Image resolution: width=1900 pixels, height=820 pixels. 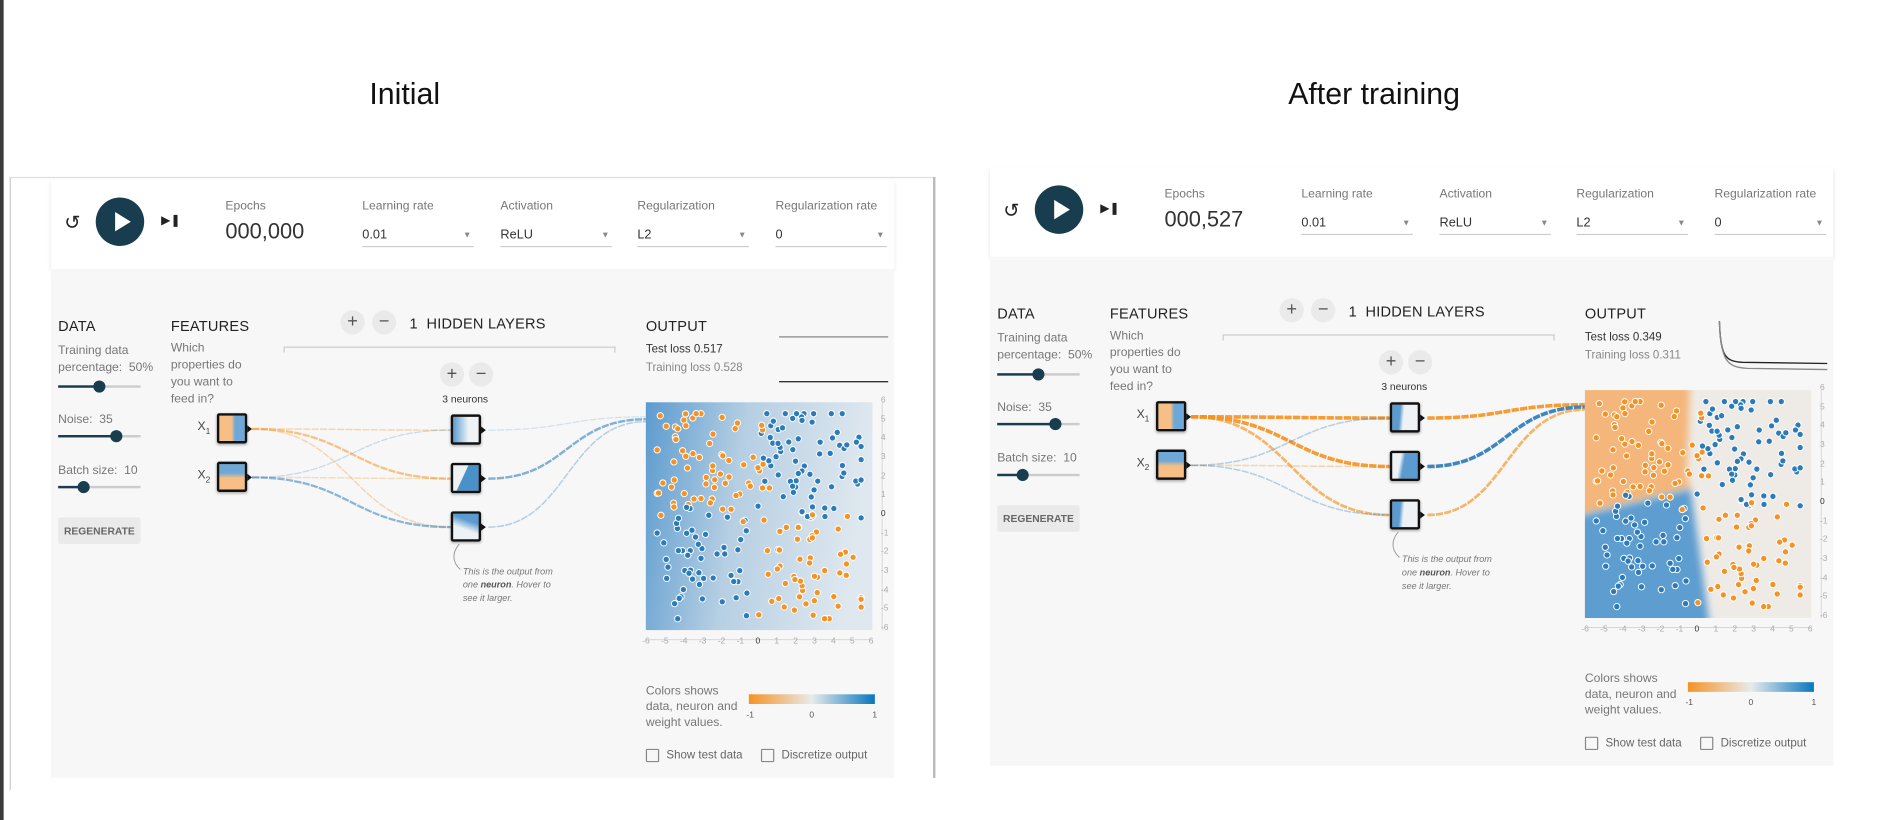 I want to click on y-tick-label: -5, so click(x=884, y=609).